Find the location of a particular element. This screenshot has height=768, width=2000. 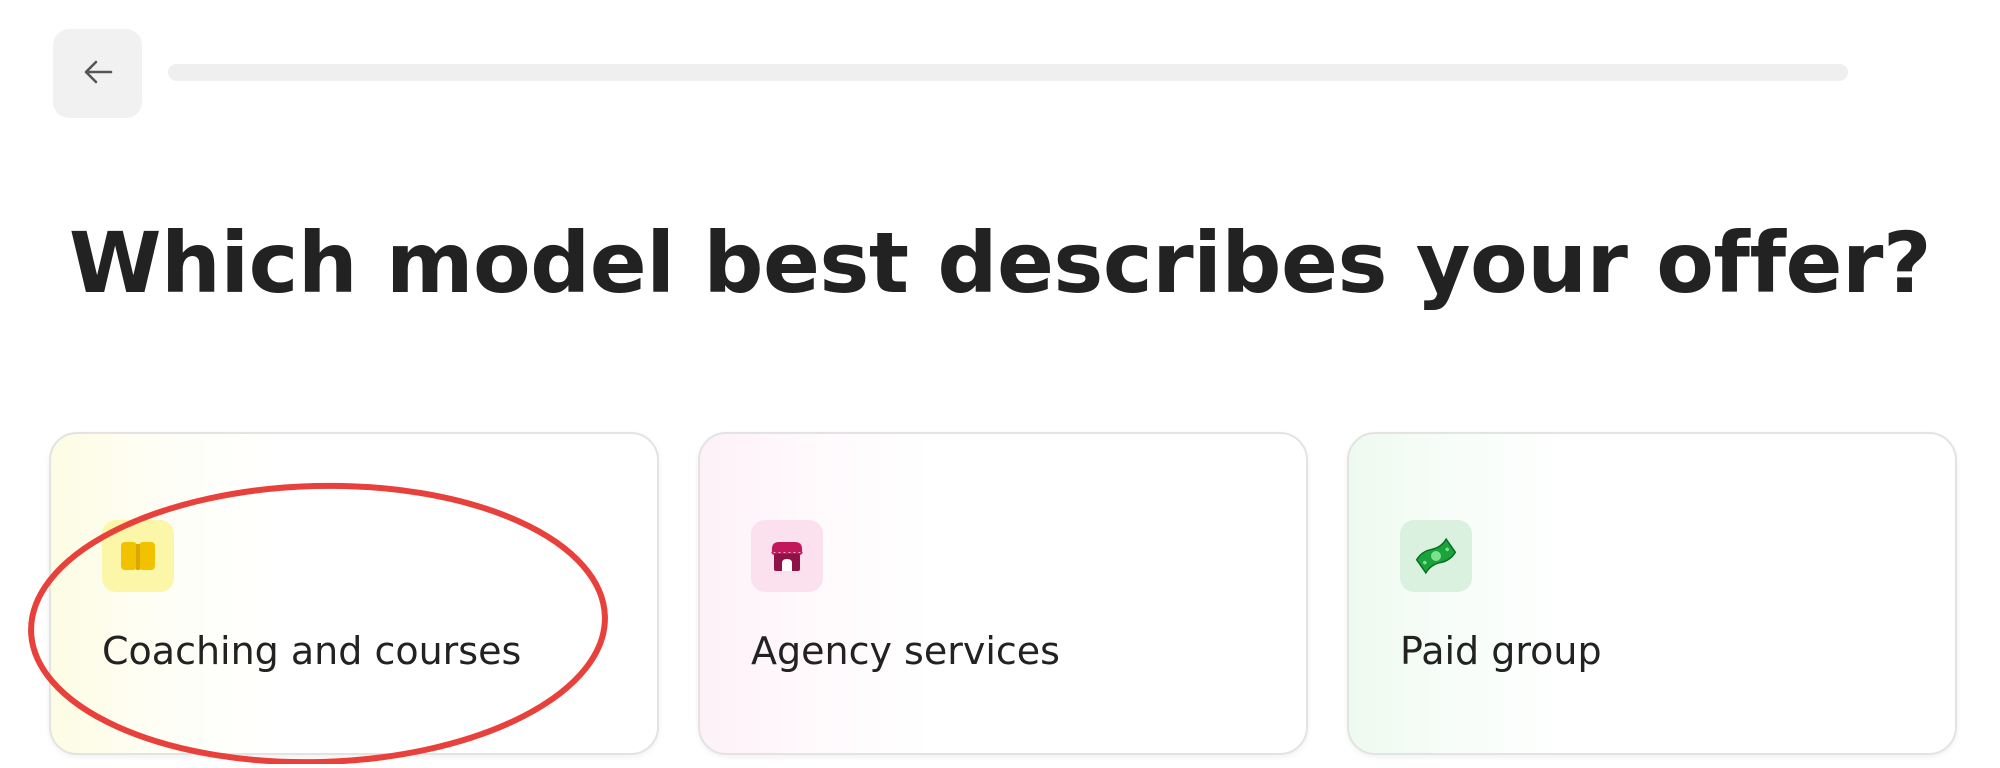

option-card-coaching-and-courses: Coaching and courses is located at coordinates (354, 593).